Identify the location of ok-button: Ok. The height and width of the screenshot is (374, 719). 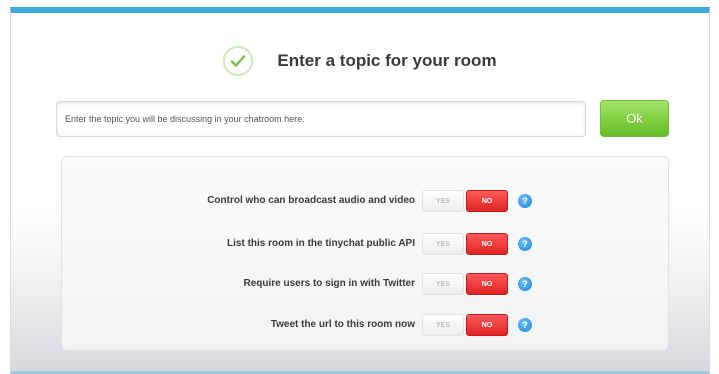
(634, 118).